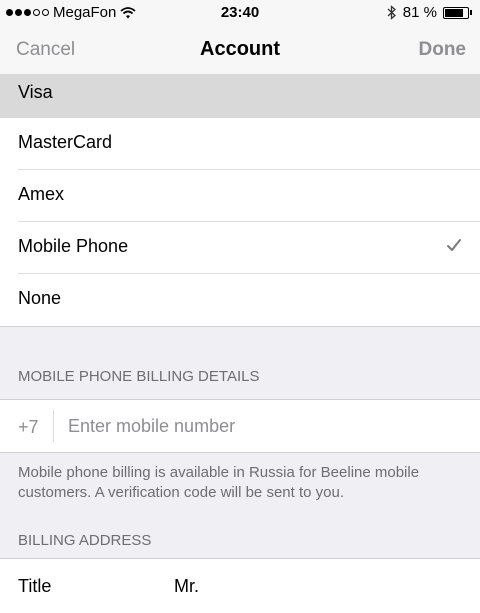 This screenshot has height=613, width=480. What do you see at coordinates (419, 12) in the screenshot?
I see `battery-percent: 81 %` at bounding box center [419, 12].